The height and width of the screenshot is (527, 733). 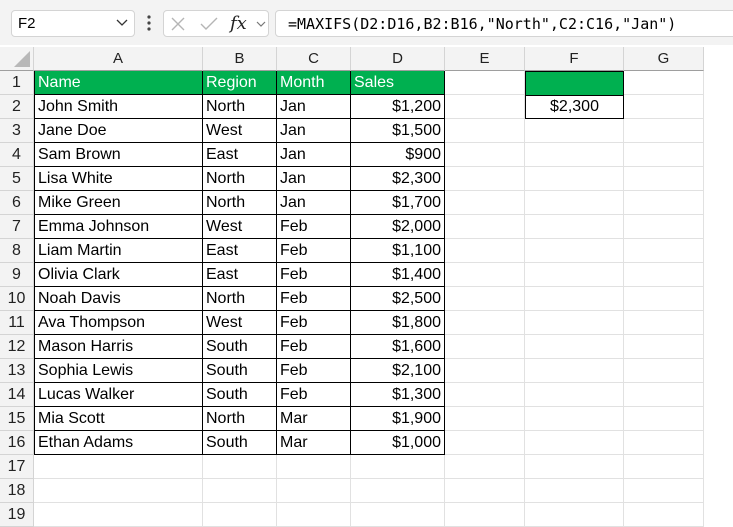 I want to click on row-header-2: 2, so click(x=17, y=107).